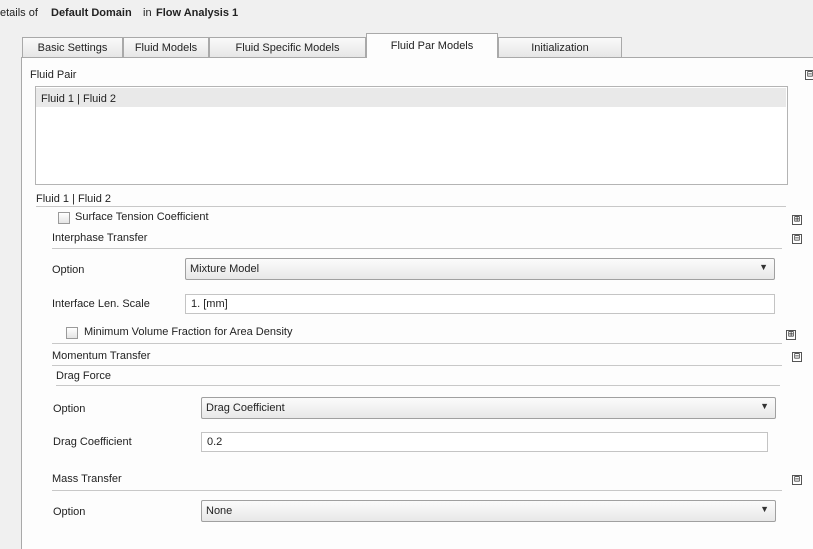  Describe the element at coordinates (225, 269) in the screenshot. I see `interphase-option-value: Mixture Model` at that location.